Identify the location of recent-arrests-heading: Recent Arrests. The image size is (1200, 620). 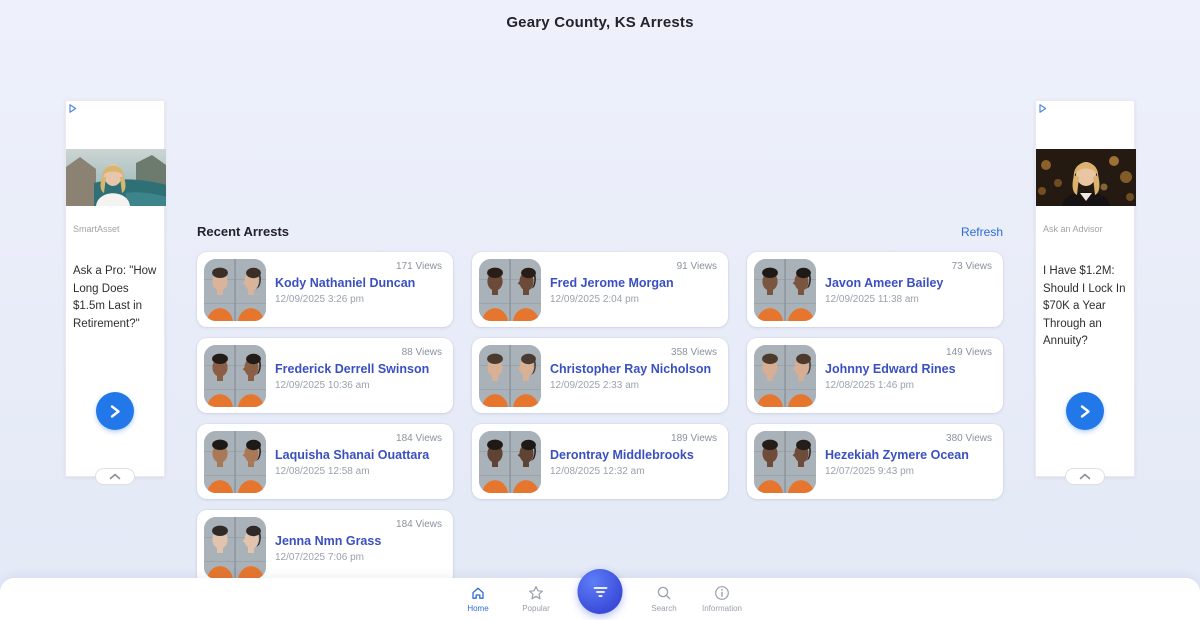
(243, 231).